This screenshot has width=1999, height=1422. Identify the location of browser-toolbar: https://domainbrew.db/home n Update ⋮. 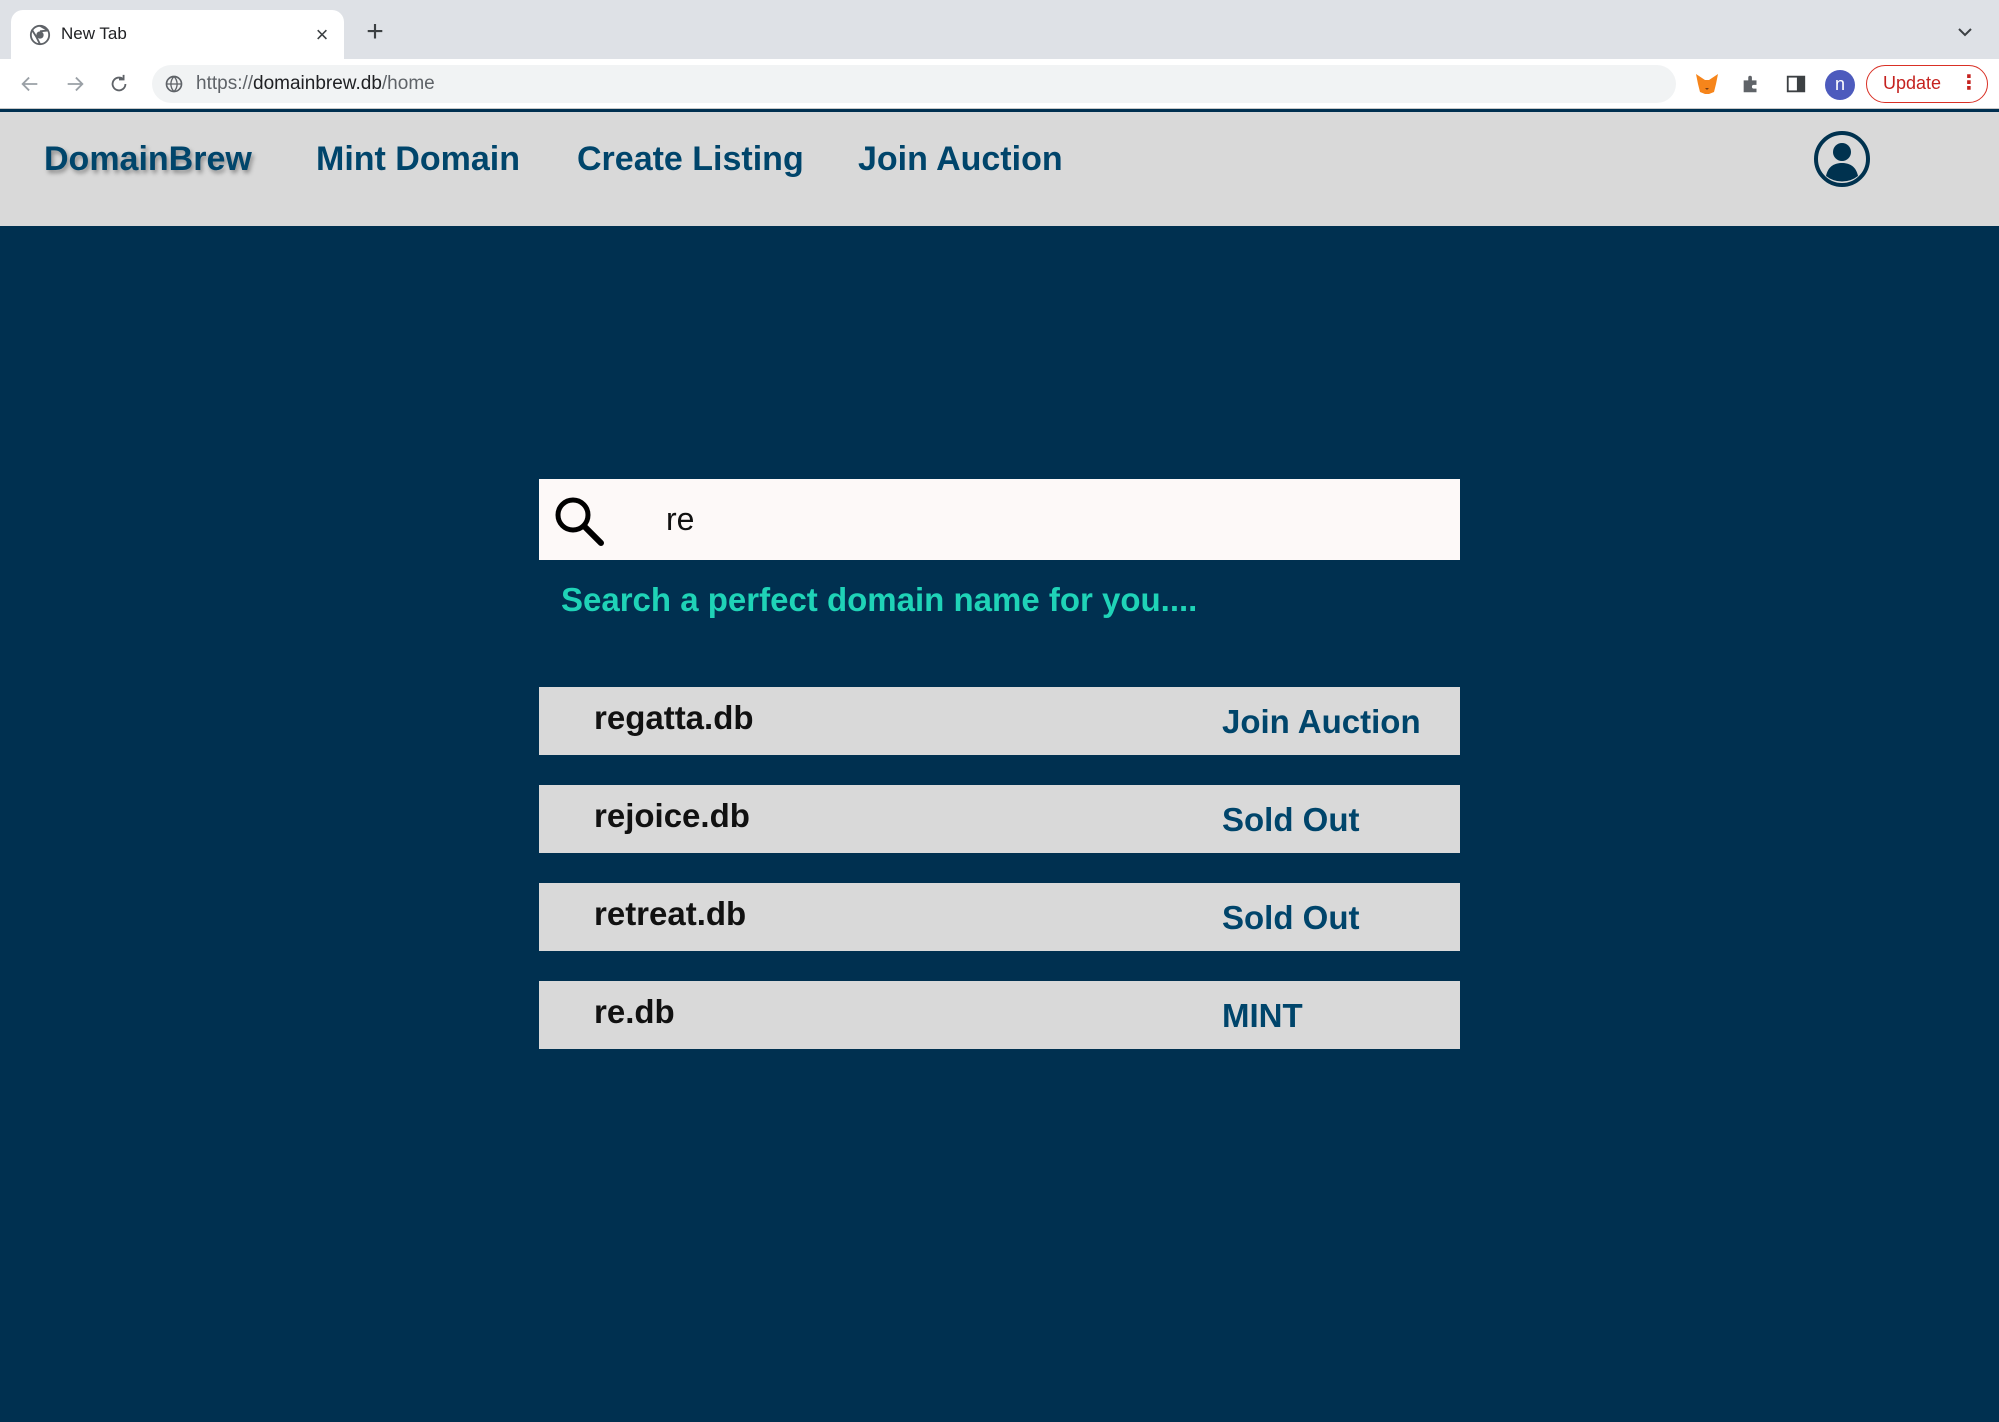
(999, 84).